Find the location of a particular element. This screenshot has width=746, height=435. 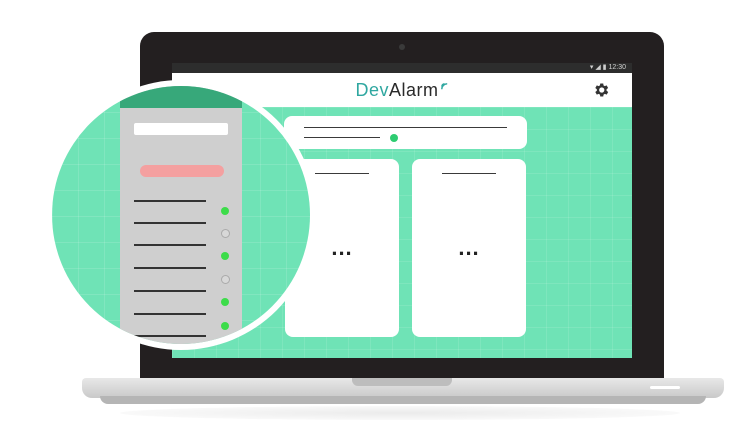

card-a-title-line is located at coordinates (342, 173).